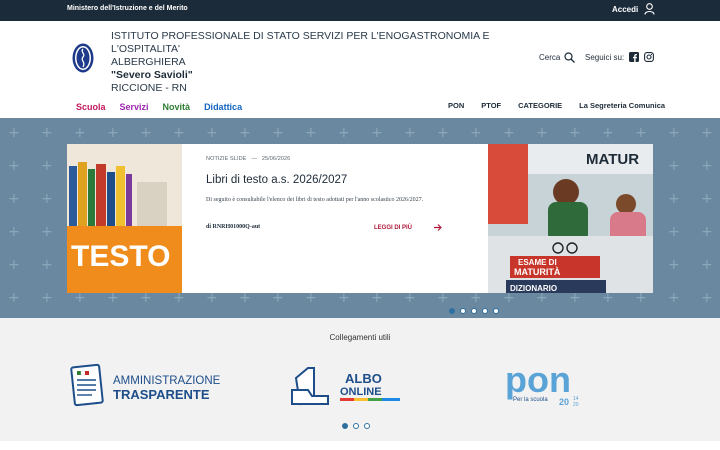 This screenshot has height=450, width=720. Describe the element at coordinates (537, 272) in the screenshot. I see `exam-book-line2: MATURITÀ` at that location.